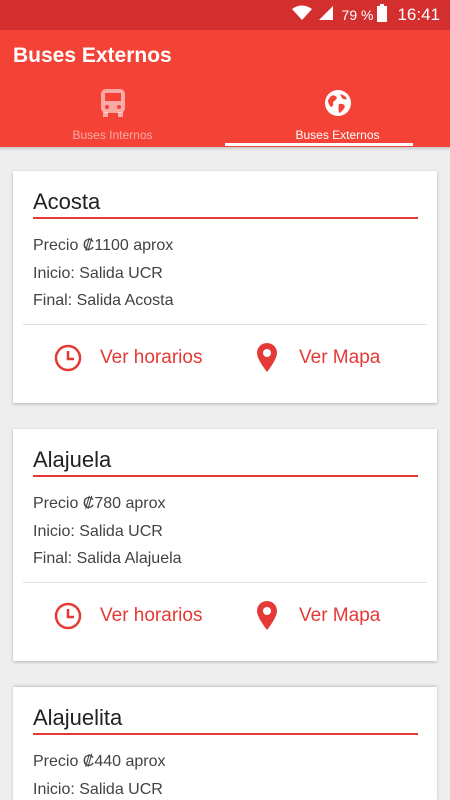 The width and height of the screenshot is (450, 800). I want to click on globe-icon, so click(338, 105).